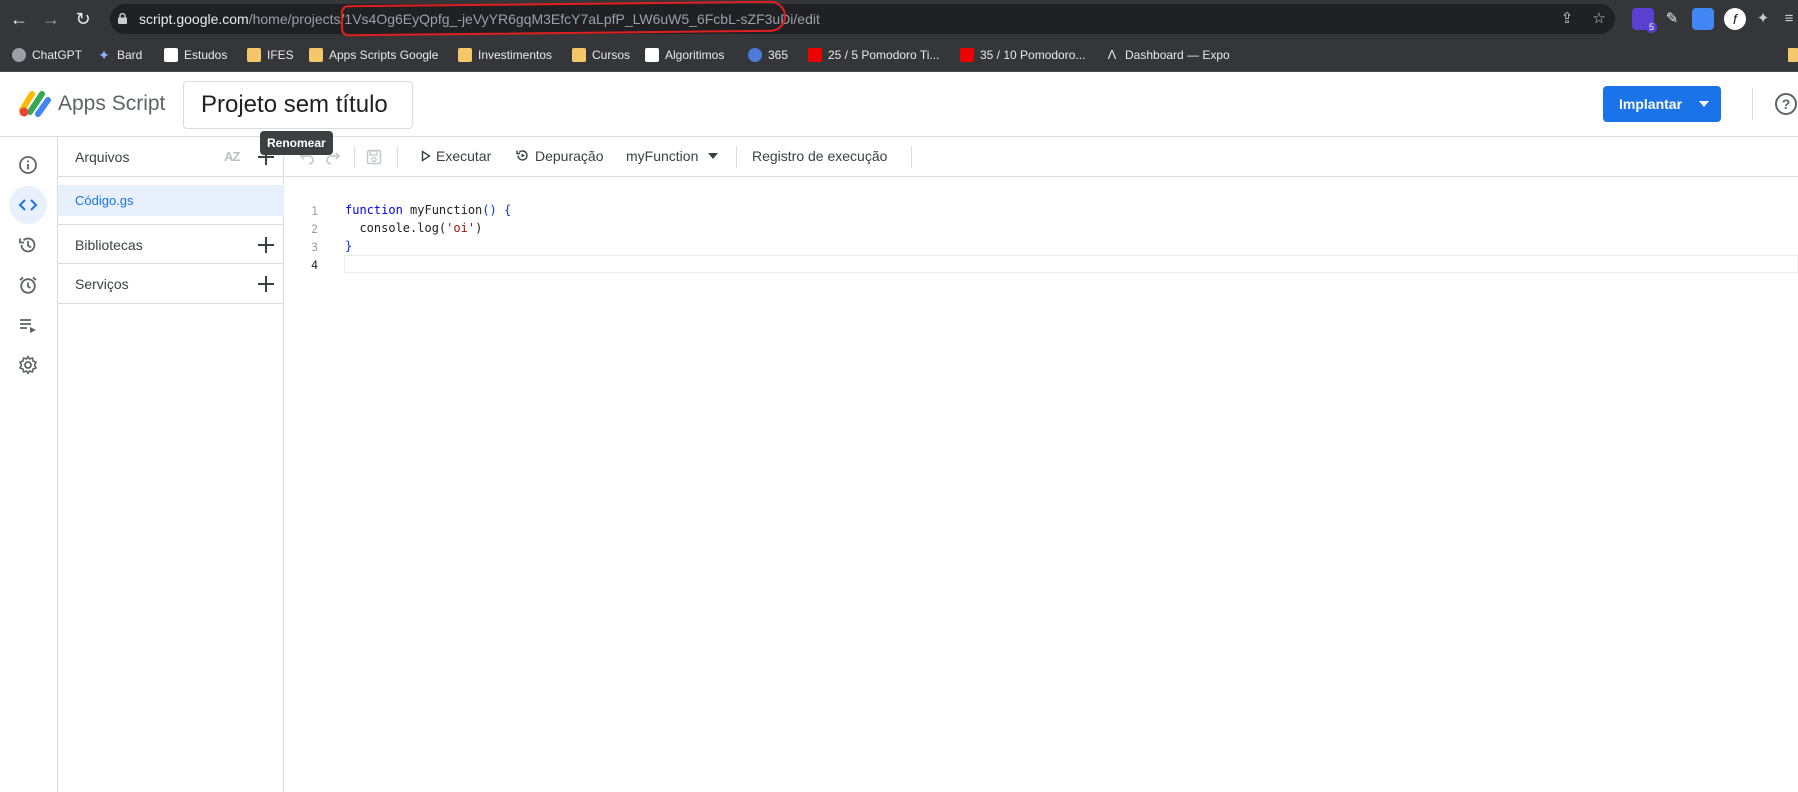  Describe the element at coordinates (1112, 54) in the screenshot. I see `expo-icon: Λ` at that location.